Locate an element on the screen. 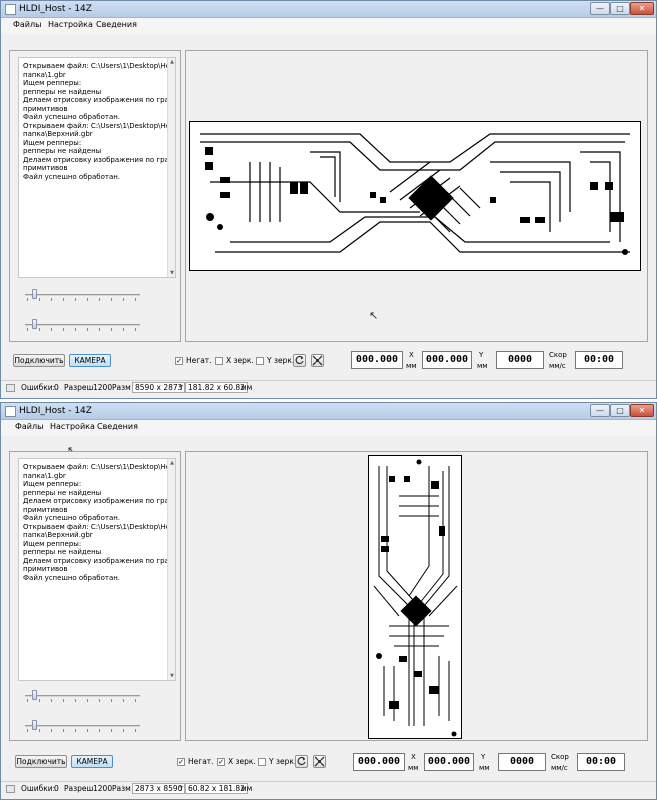  x-unit-label: мм is located at coordinates (411, 366).